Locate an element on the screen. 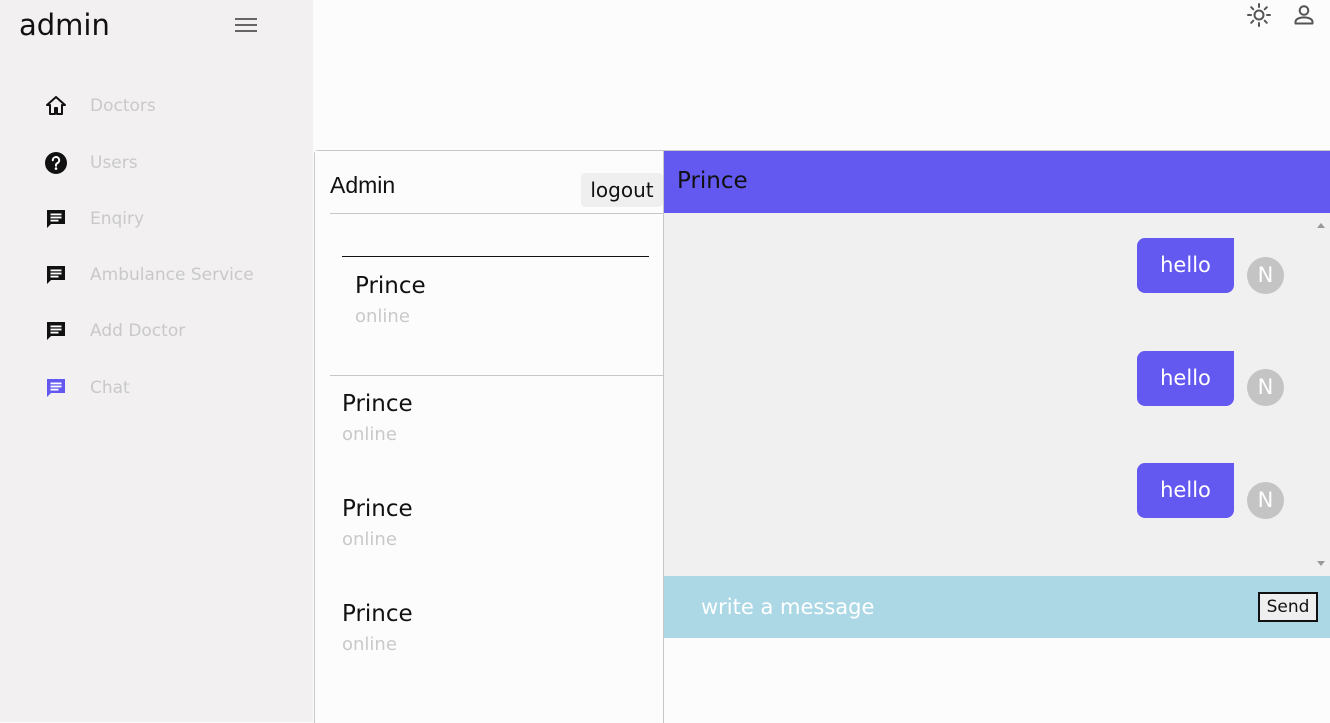 The height and width of the screenshot is (723, 1330). sidebar-item-chat: Chat is located at coordinates (167, 388).